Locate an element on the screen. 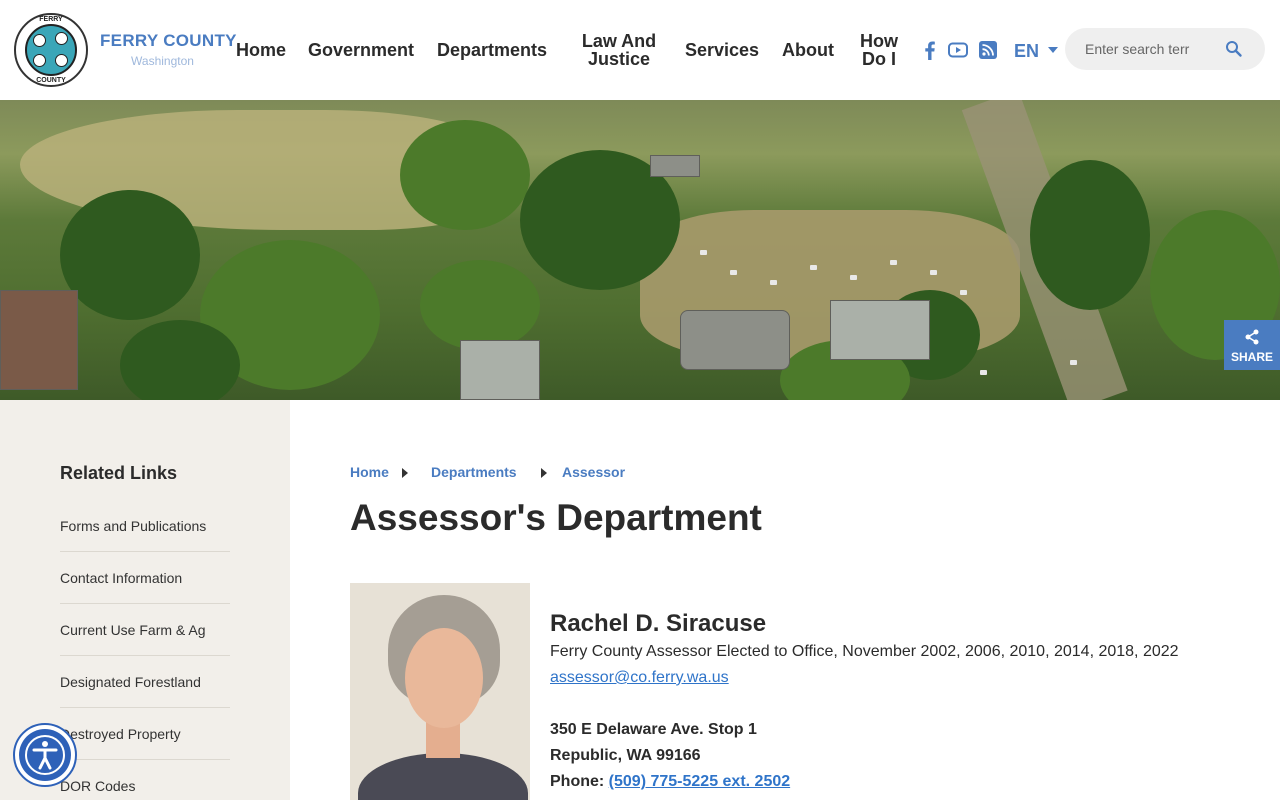 The height and width of the screenshot is (812, 1280). sidebar-item-current-use-farm-ag: Current Use Farm & Ag is located at coordinates (145, 630).